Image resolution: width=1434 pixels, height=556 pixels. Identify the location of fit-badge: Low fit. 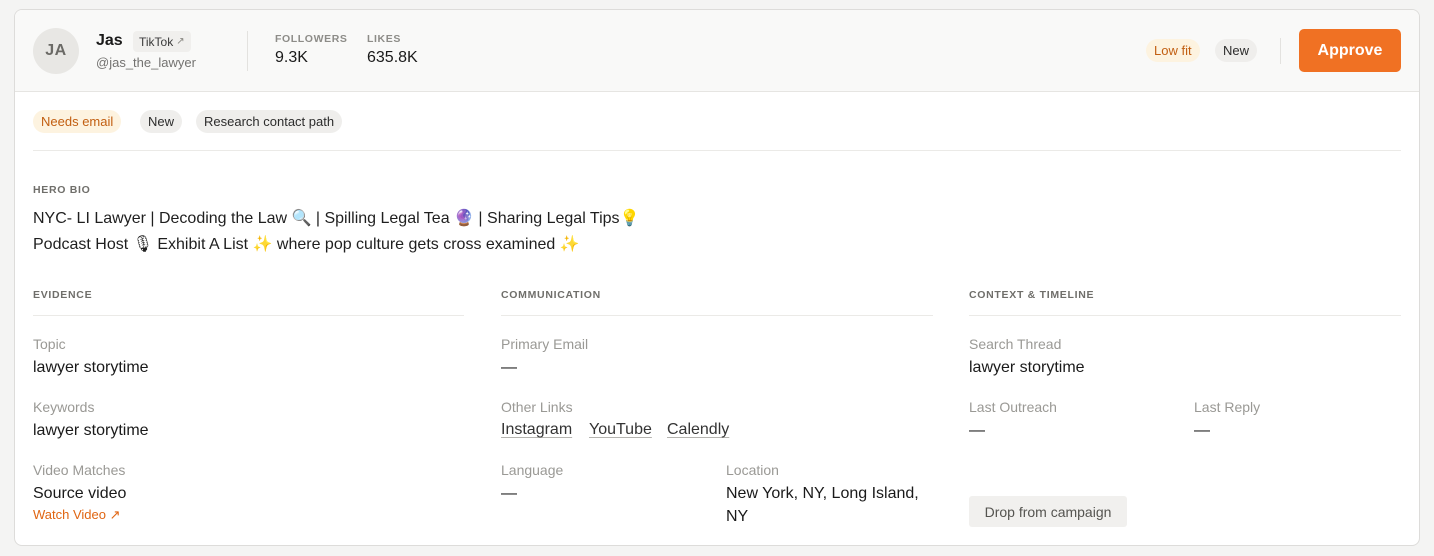
(1173, 50).